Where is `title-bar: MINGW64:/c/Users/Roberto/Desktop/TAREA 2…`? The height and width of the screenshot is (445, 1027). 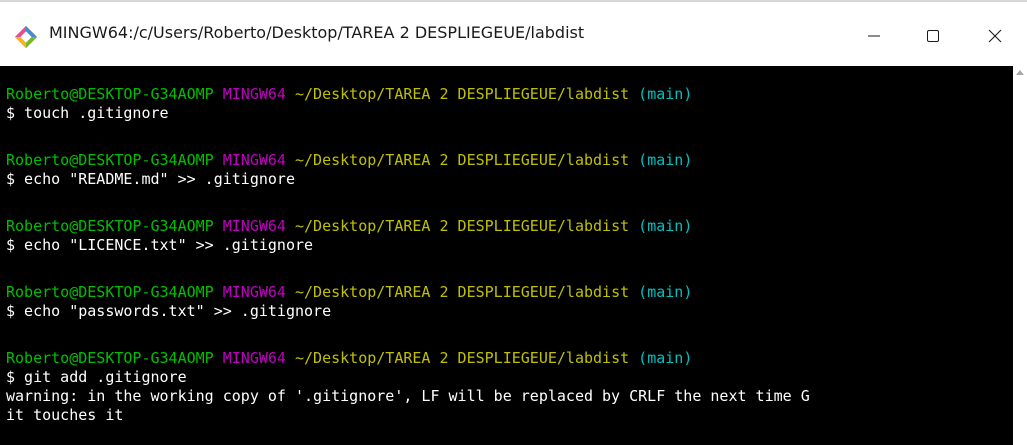
title-bar: MINGW64:/c/Users/Roberto/Desktop/TAREA 2… is located at coordinates (513, 33).